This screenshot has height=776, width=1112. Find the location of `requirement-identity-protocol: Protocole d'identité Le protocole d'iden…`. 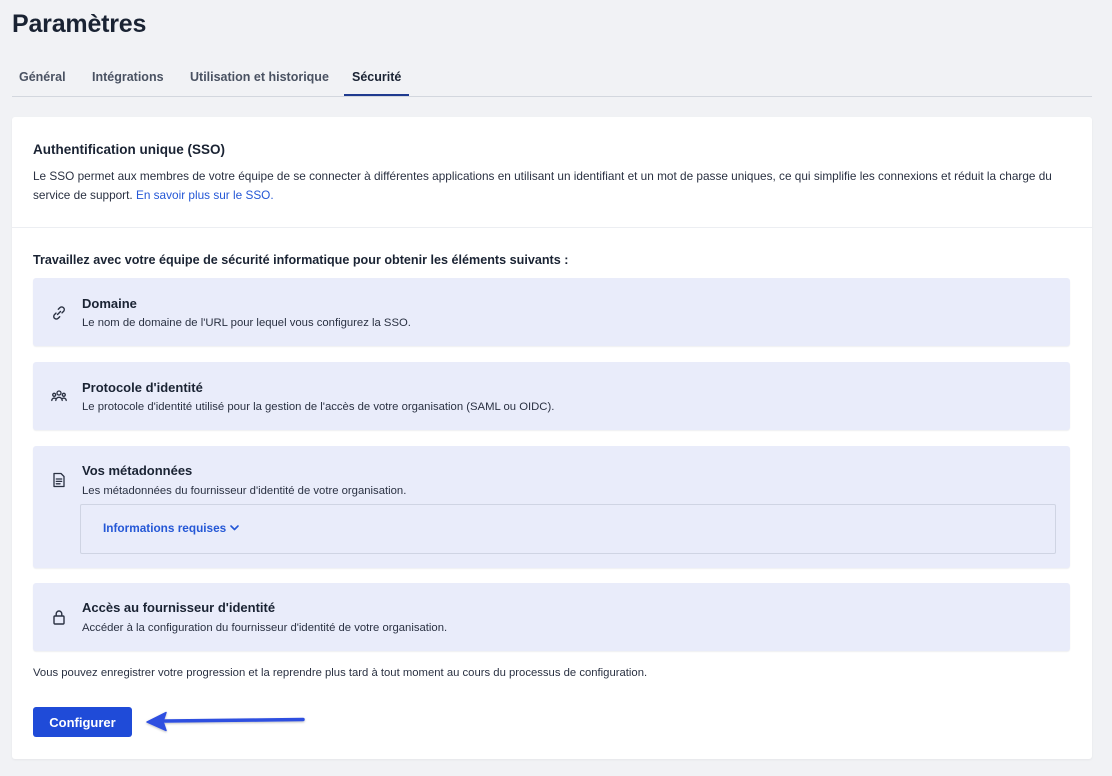

requirement-identity-protocol: Protocole d'identité Le protocole d'iden… is located at coordinates (551, 396).